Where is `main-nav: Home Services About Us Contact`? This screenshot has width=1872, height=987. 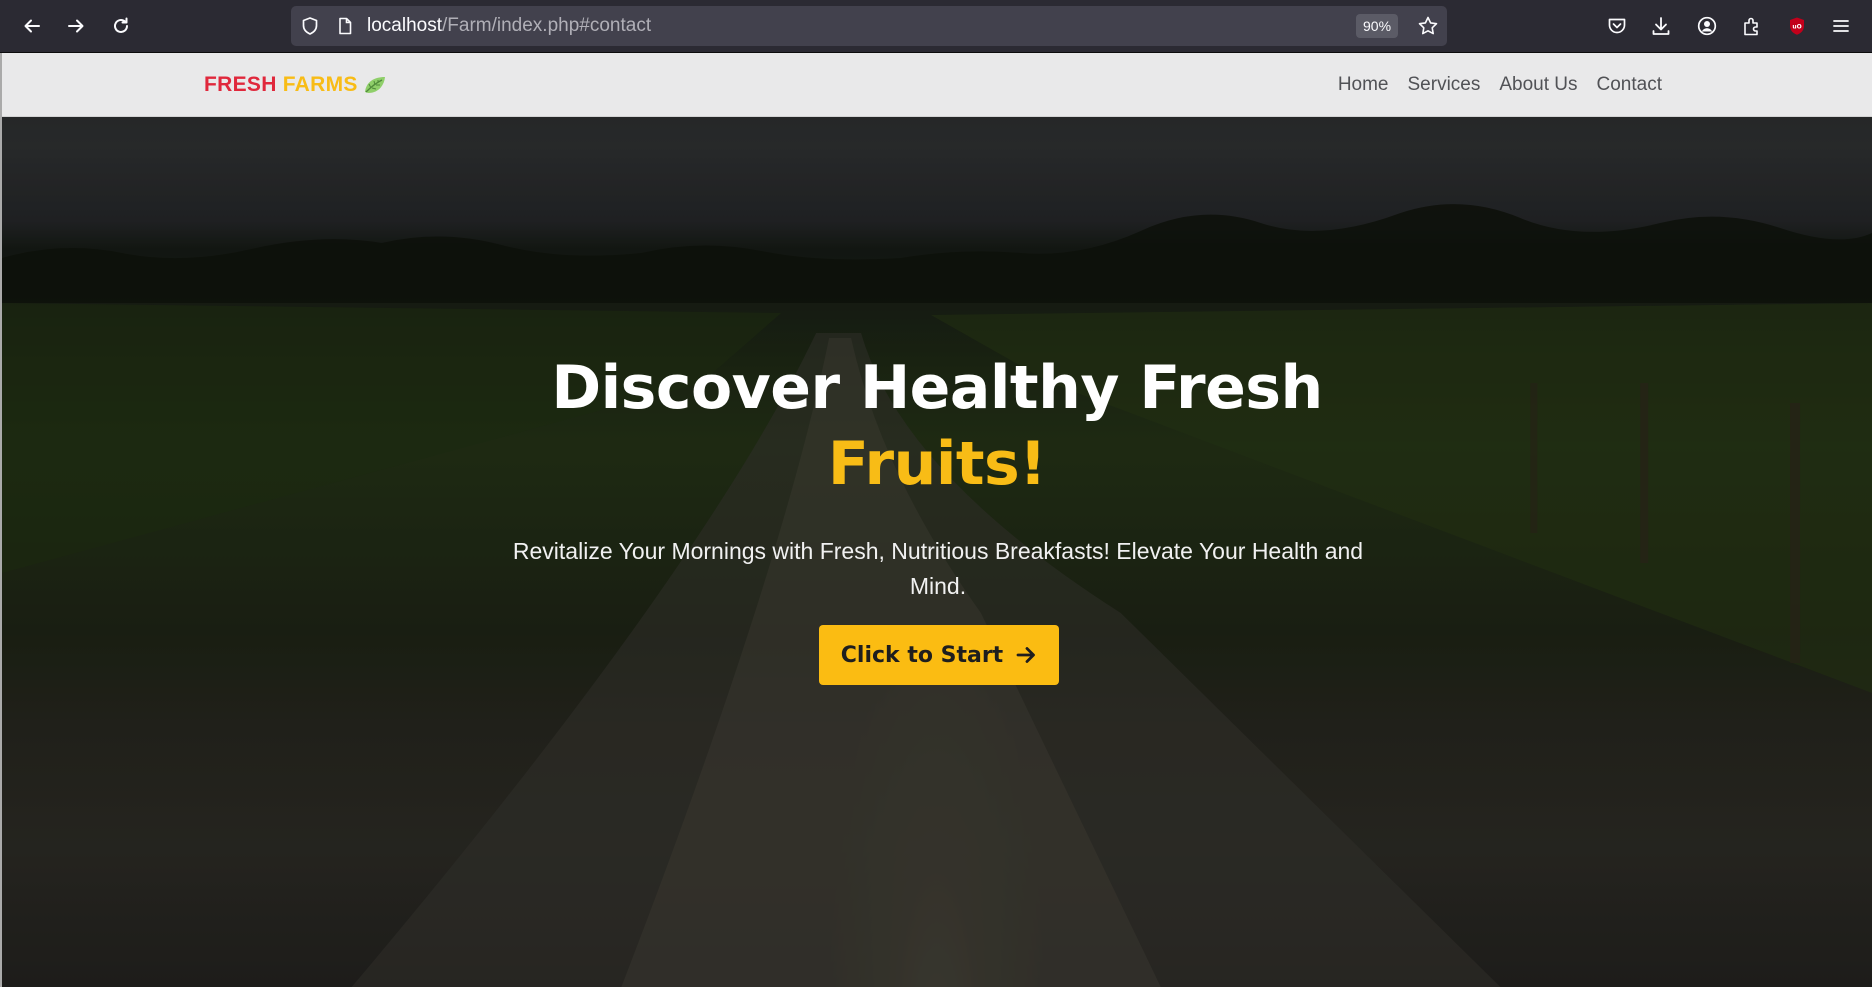
main-nav: Home Services About Us Contact is located at coordinates (1490, 85).